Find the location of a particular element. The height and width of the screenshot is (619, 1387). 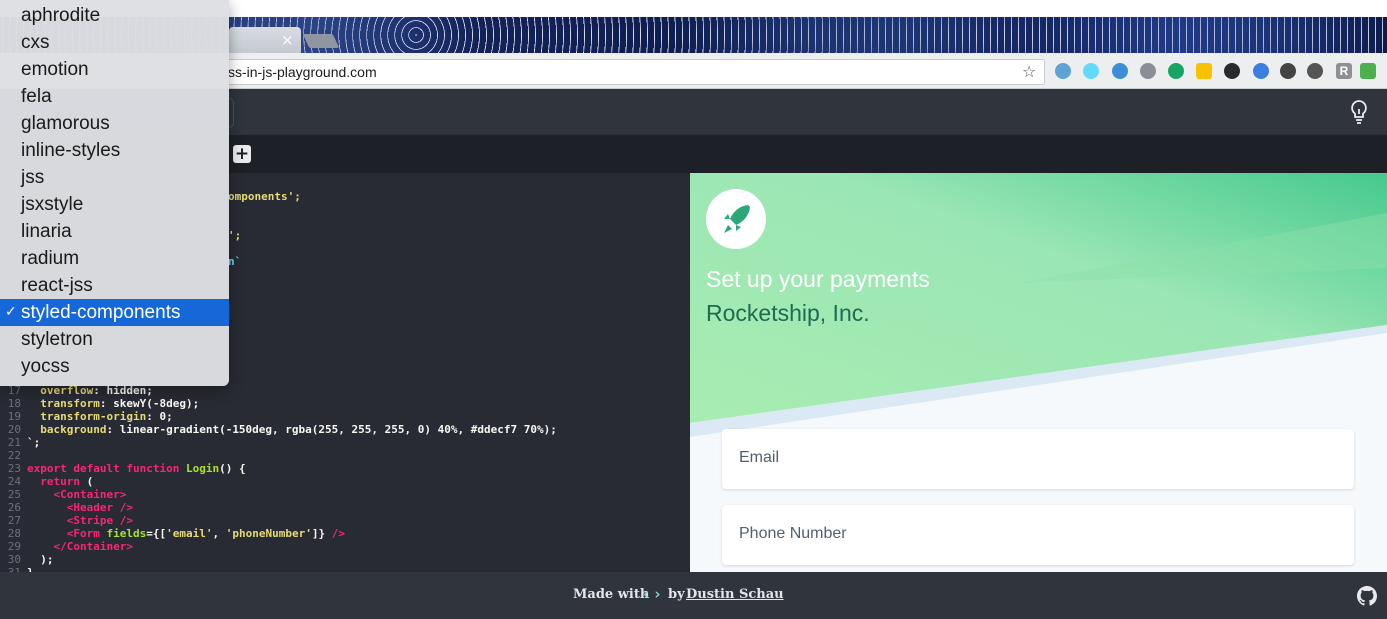

line-number: 21 is located at coordinates (14, 442).